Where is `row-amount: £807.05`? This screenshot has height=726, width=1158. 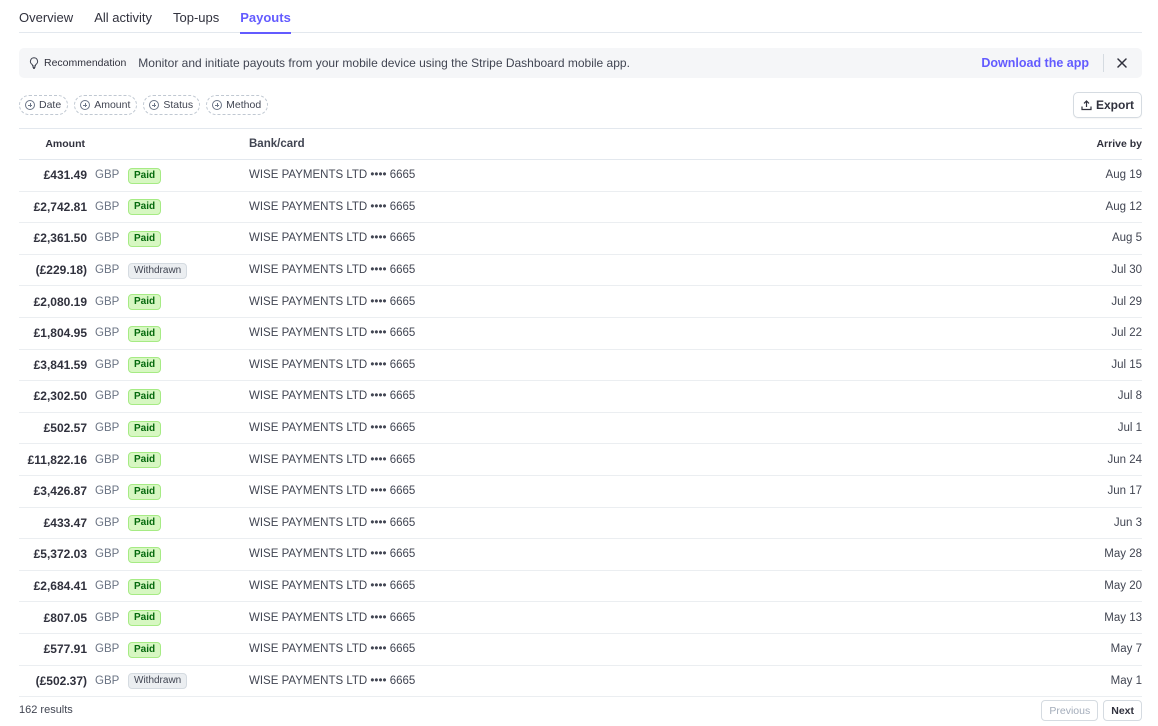
row-amount: £807.05 is located at coordinates (65, 617).